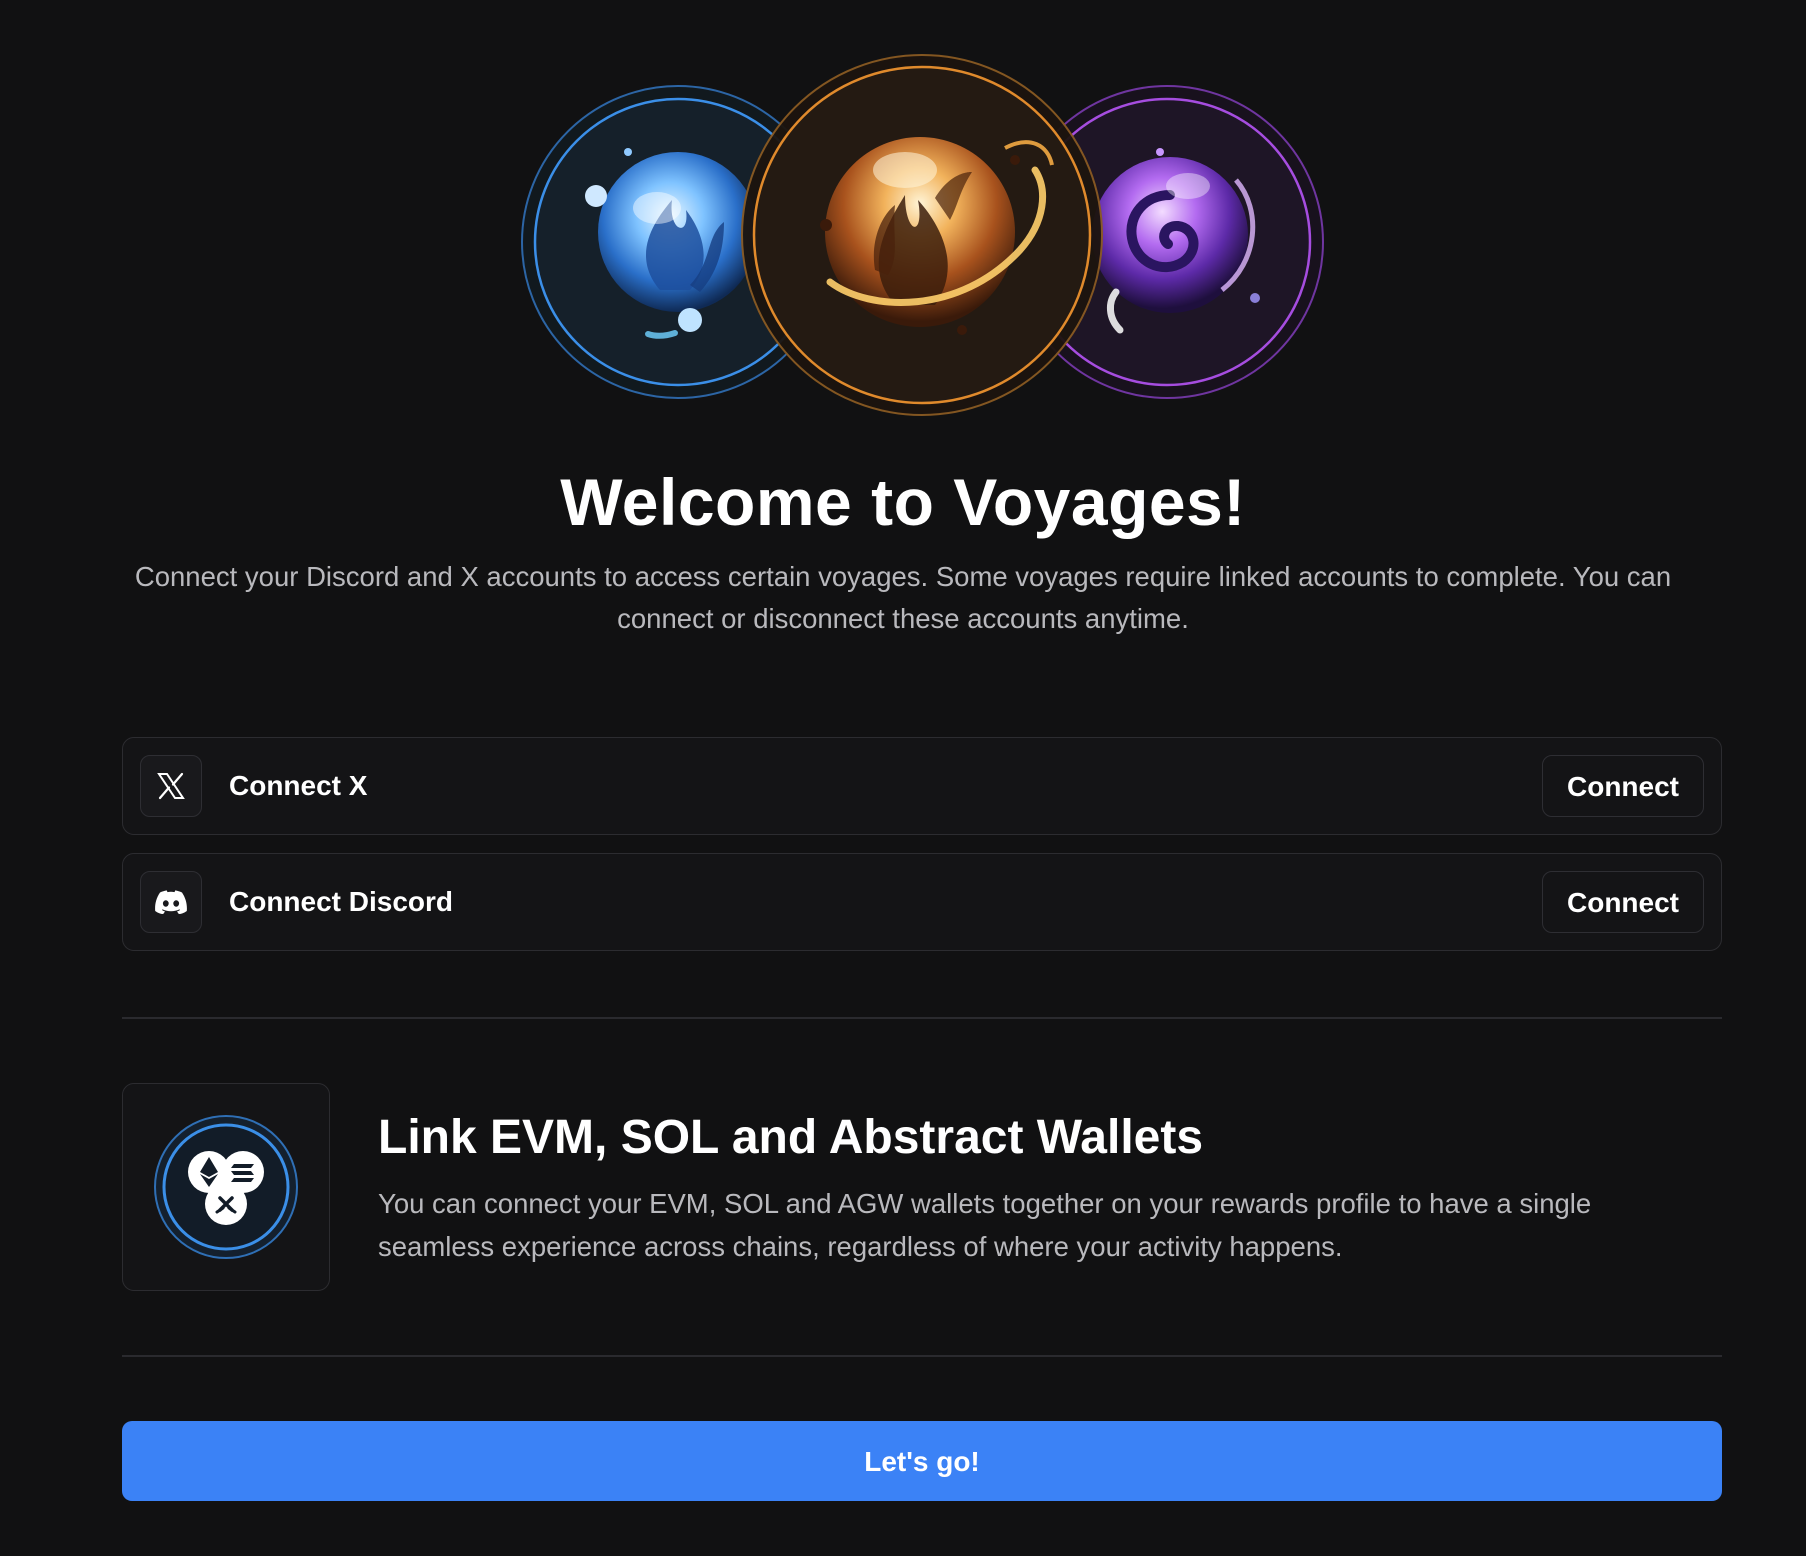 The height and width of the screenshot is (1556, 1806). Describe the element at coordinates (341, 901) in the screenshot. I see `connect-discord-label: Connect Discord` at that location.